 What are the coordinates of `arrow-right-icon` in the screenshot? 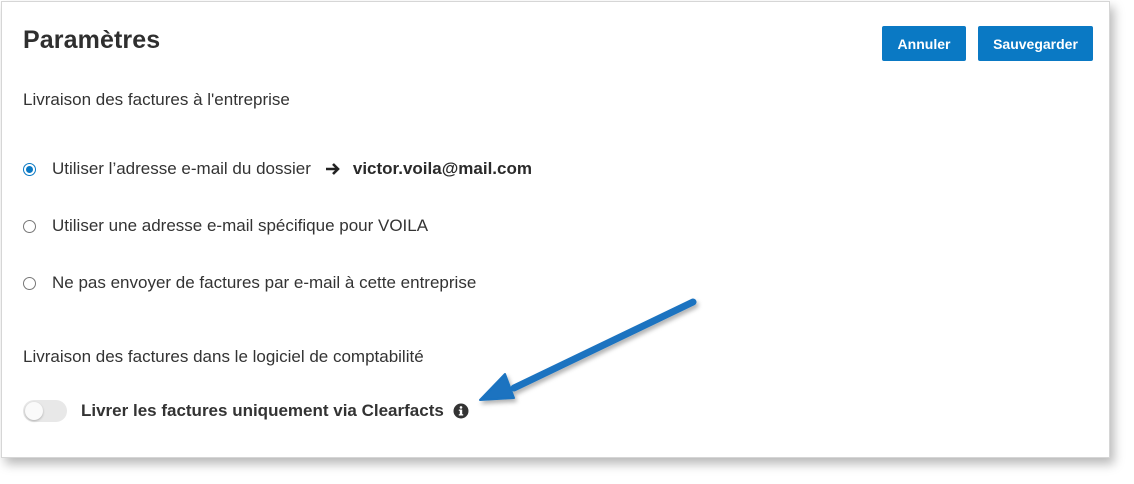 It's located at (332, 169).